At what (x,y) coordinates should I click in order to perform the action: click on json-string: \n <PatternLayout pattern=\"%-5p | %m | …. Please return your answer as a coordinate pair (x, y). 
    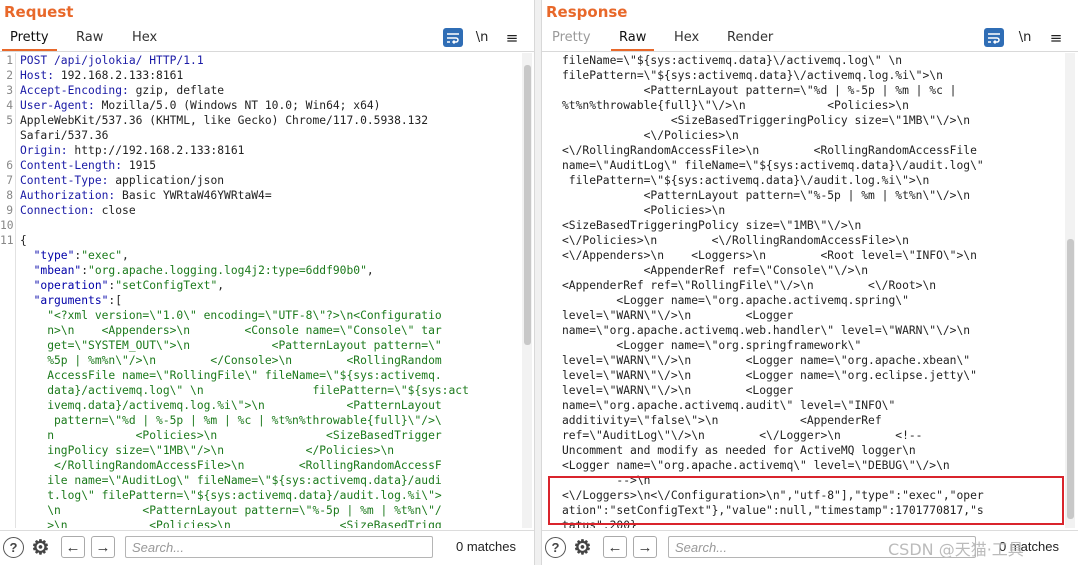
    Looking at the image, I should click on (231, 510).